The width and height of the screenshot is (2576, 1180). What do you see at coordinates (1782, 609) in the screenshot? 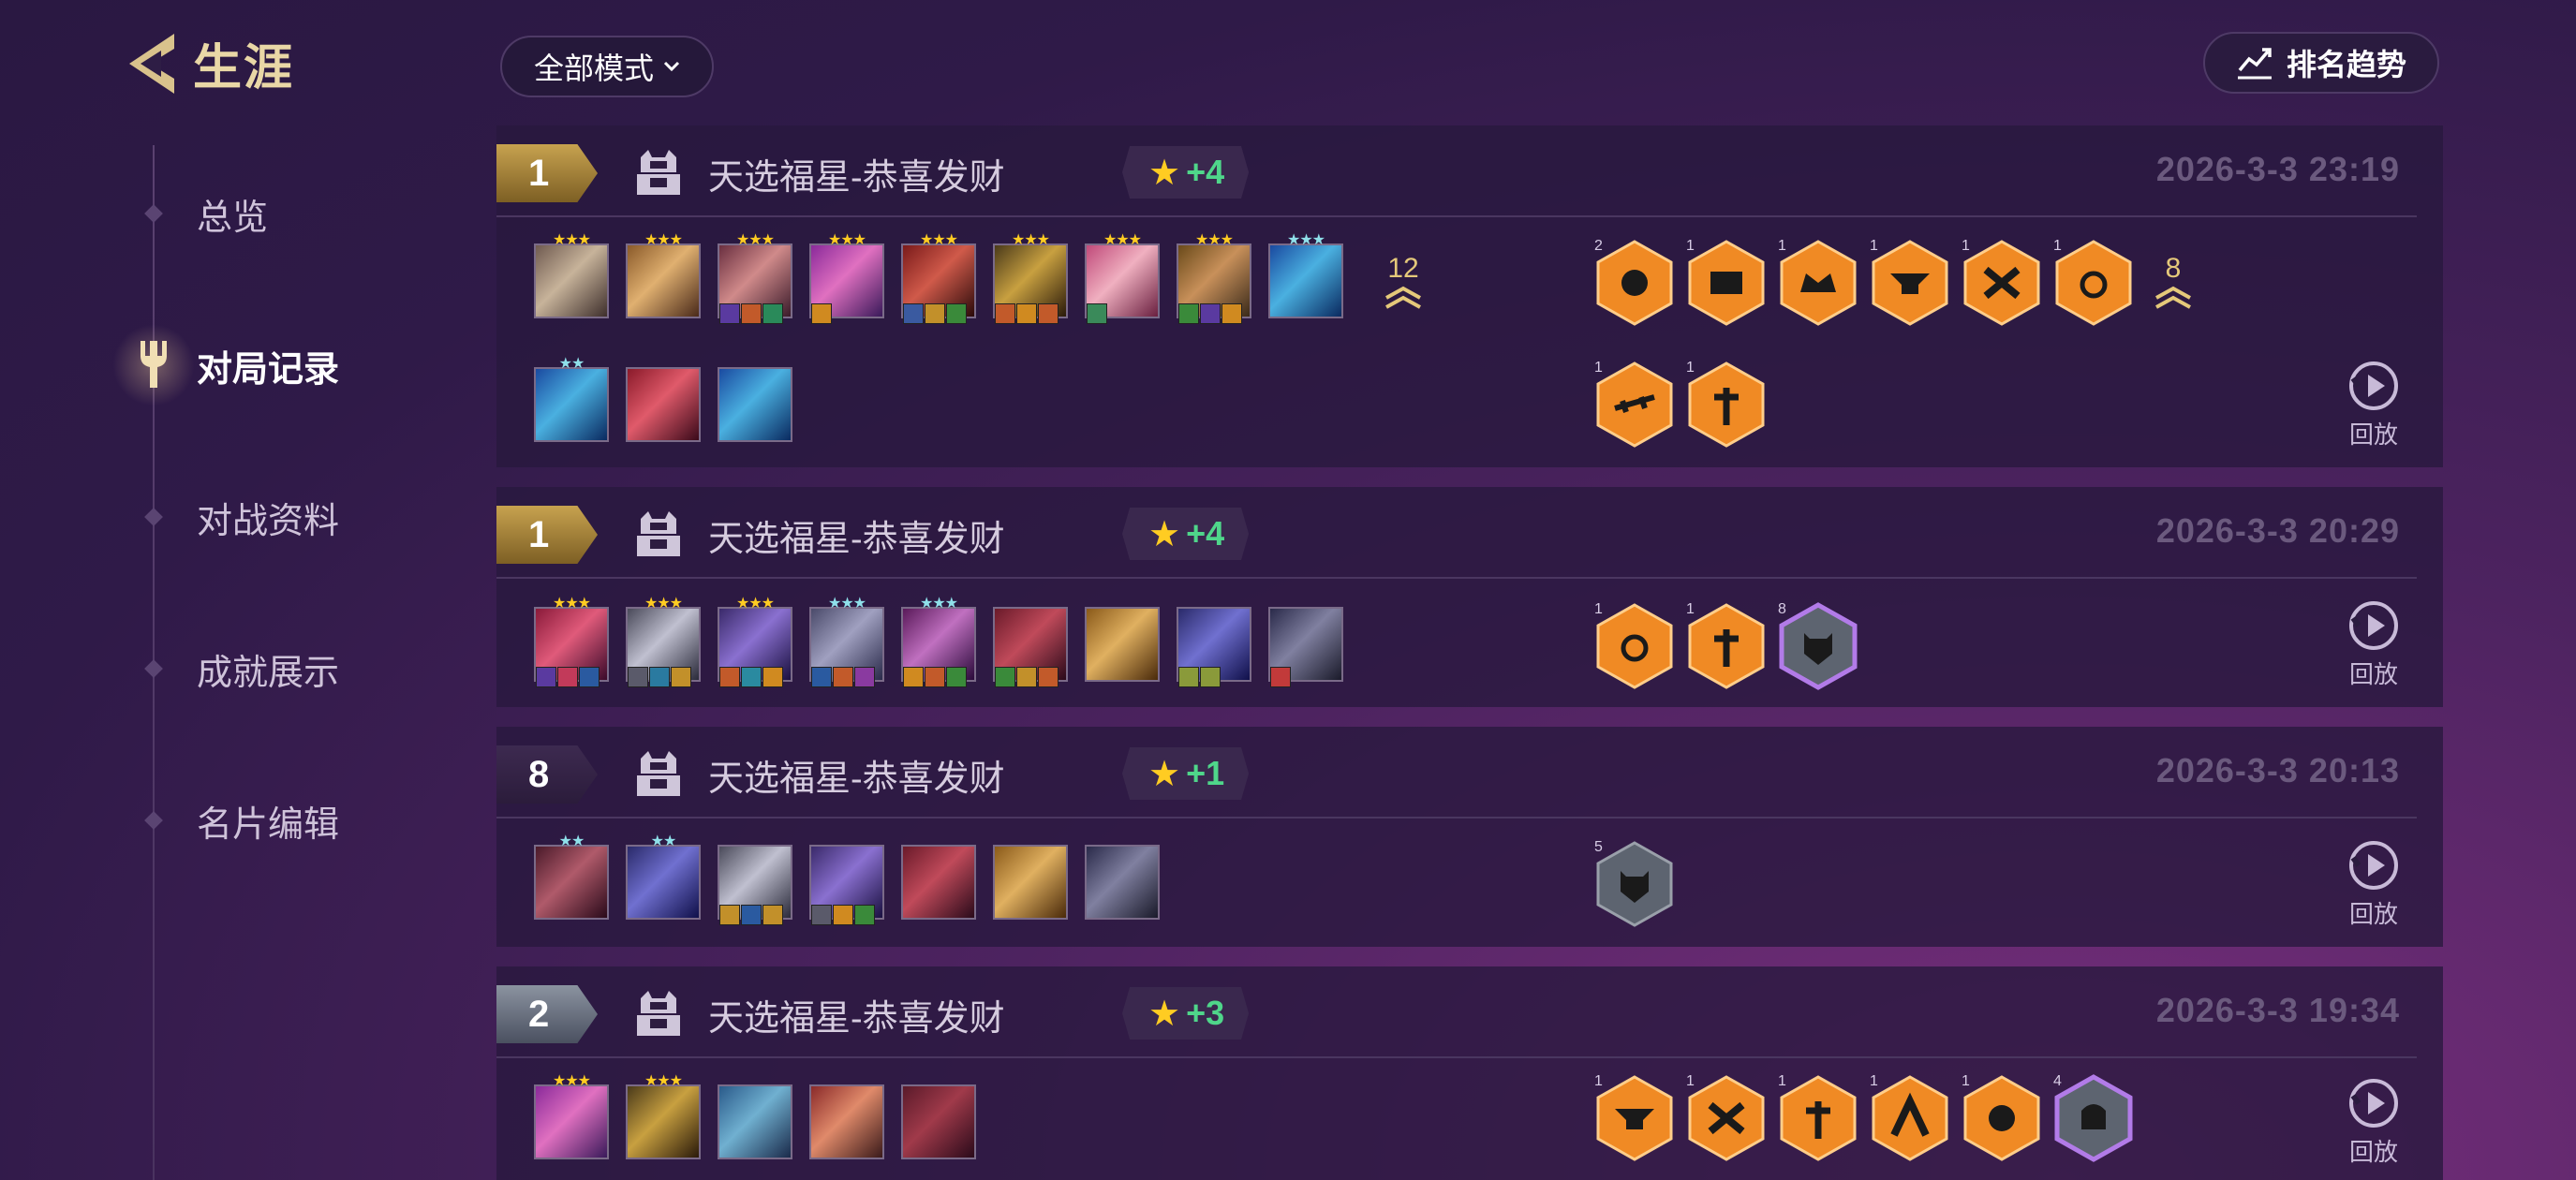
I see `trait-count: 8` at bounding box center [1782, 609].